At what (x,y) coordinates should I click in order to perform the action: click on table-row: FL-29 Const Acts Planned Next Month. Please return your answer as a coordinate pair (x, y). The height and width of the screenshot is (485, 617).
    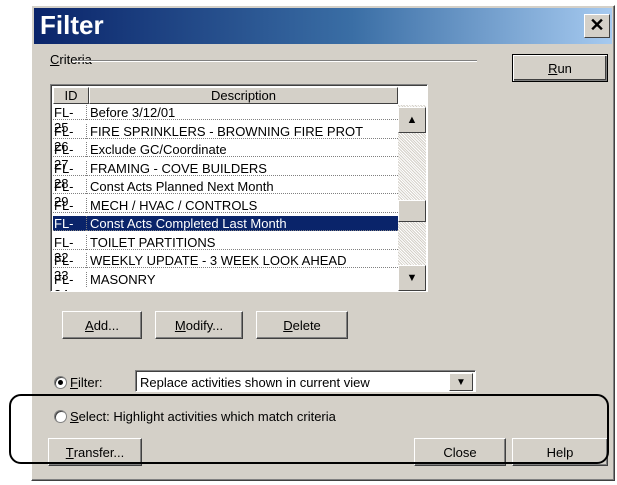
    Looking at the image, I should click on (225, 194).